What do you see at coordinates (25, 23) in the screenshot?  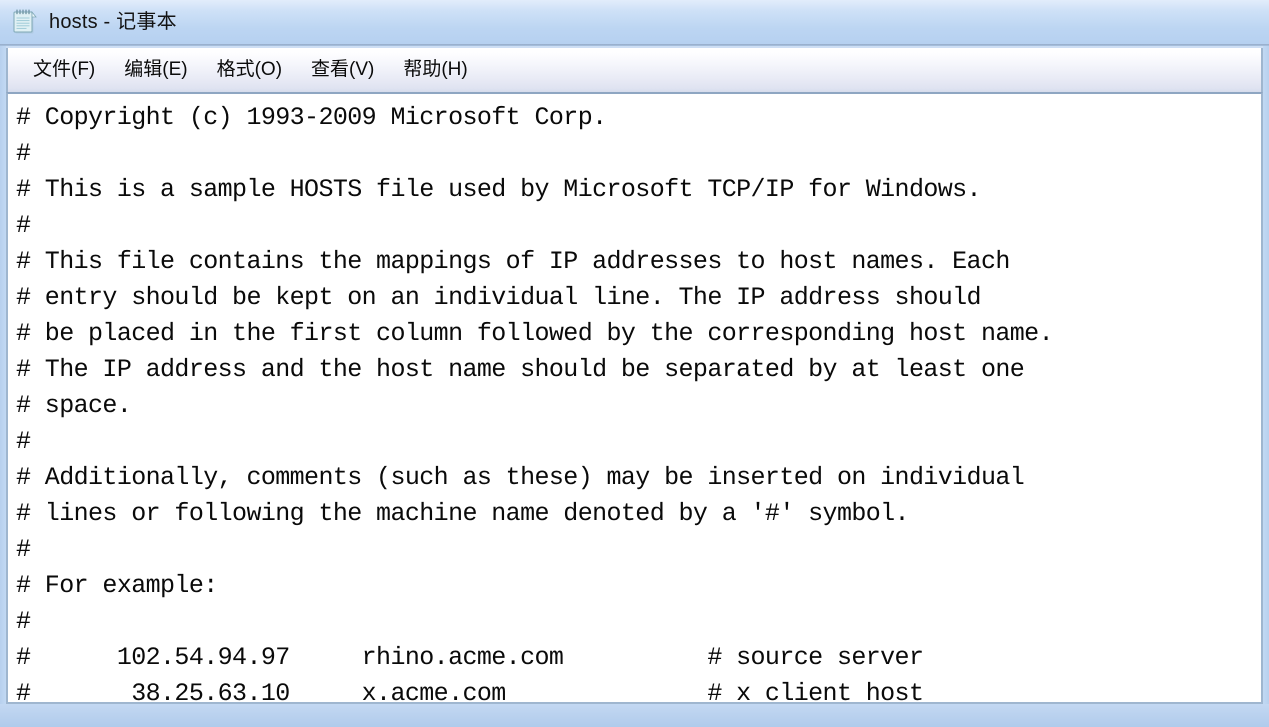 I see `notepad-icon` at bounding box center [25, 23].